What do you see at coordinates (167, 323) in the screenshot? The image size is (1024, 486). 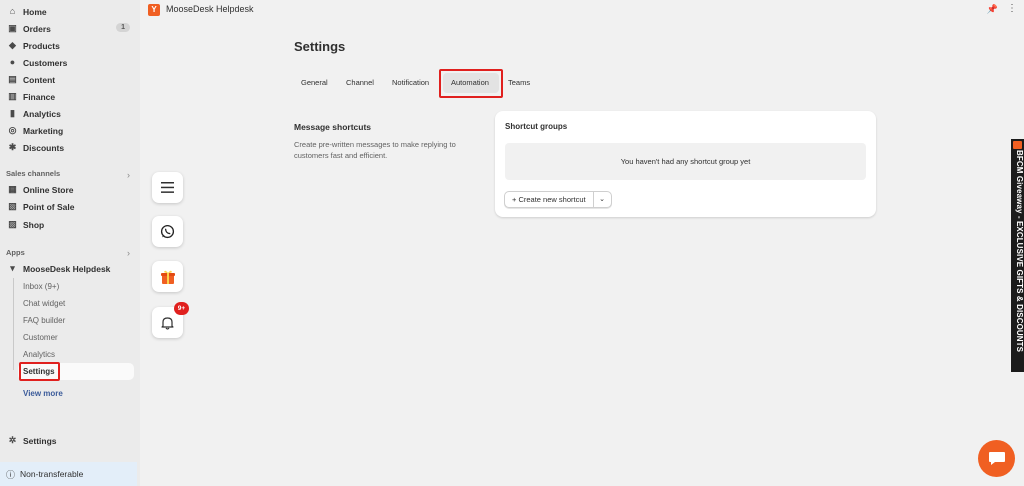 I see `bell-icon` at bounding box center [167, 323].